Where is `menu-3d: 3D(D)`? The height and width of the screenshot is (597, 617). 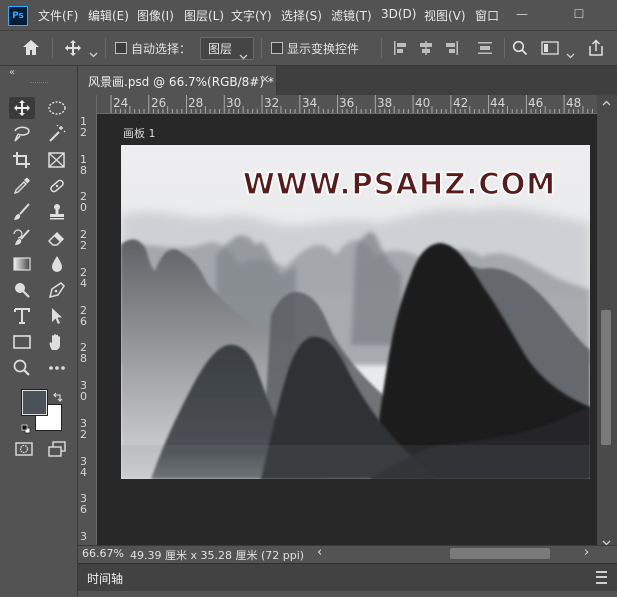
menu-3d: 3D(D) is located at coordinates (398, 14).